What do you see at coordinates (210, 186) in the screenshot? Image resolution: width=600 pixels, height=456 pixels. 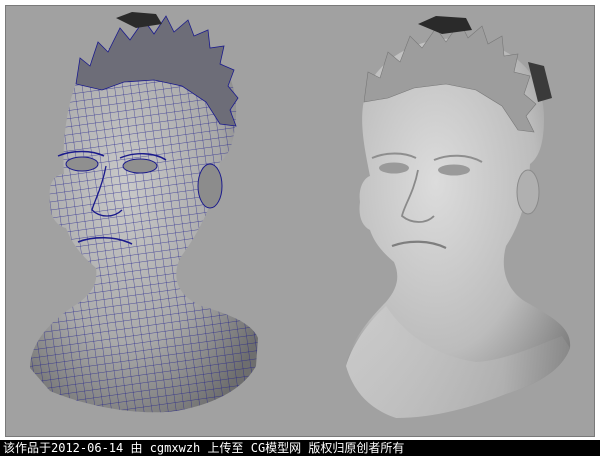 I see `wireframe-ear` at bounding box center [210, 186].